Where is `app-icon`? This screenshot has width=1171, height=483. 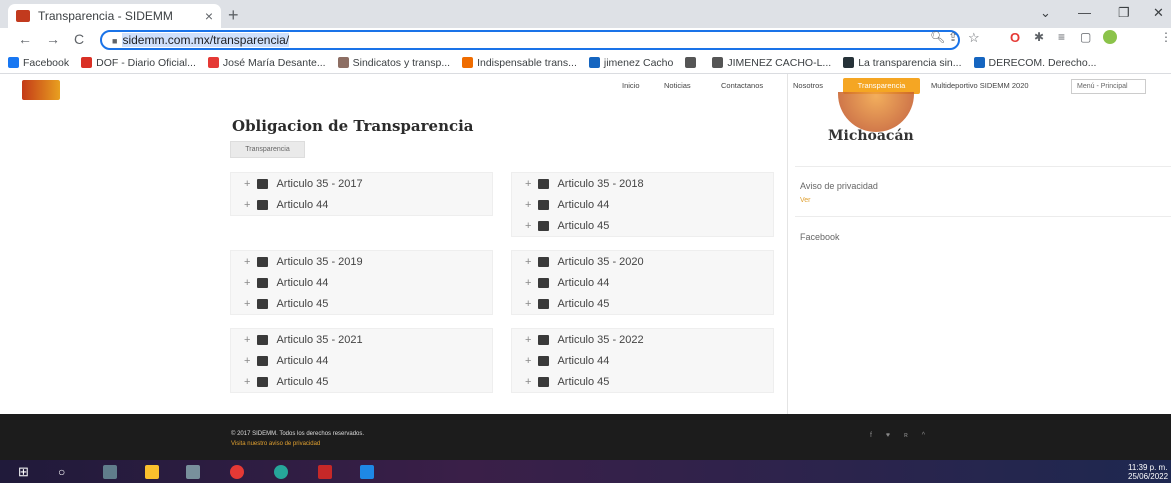
app-icon is located at coordinates (110, 472).